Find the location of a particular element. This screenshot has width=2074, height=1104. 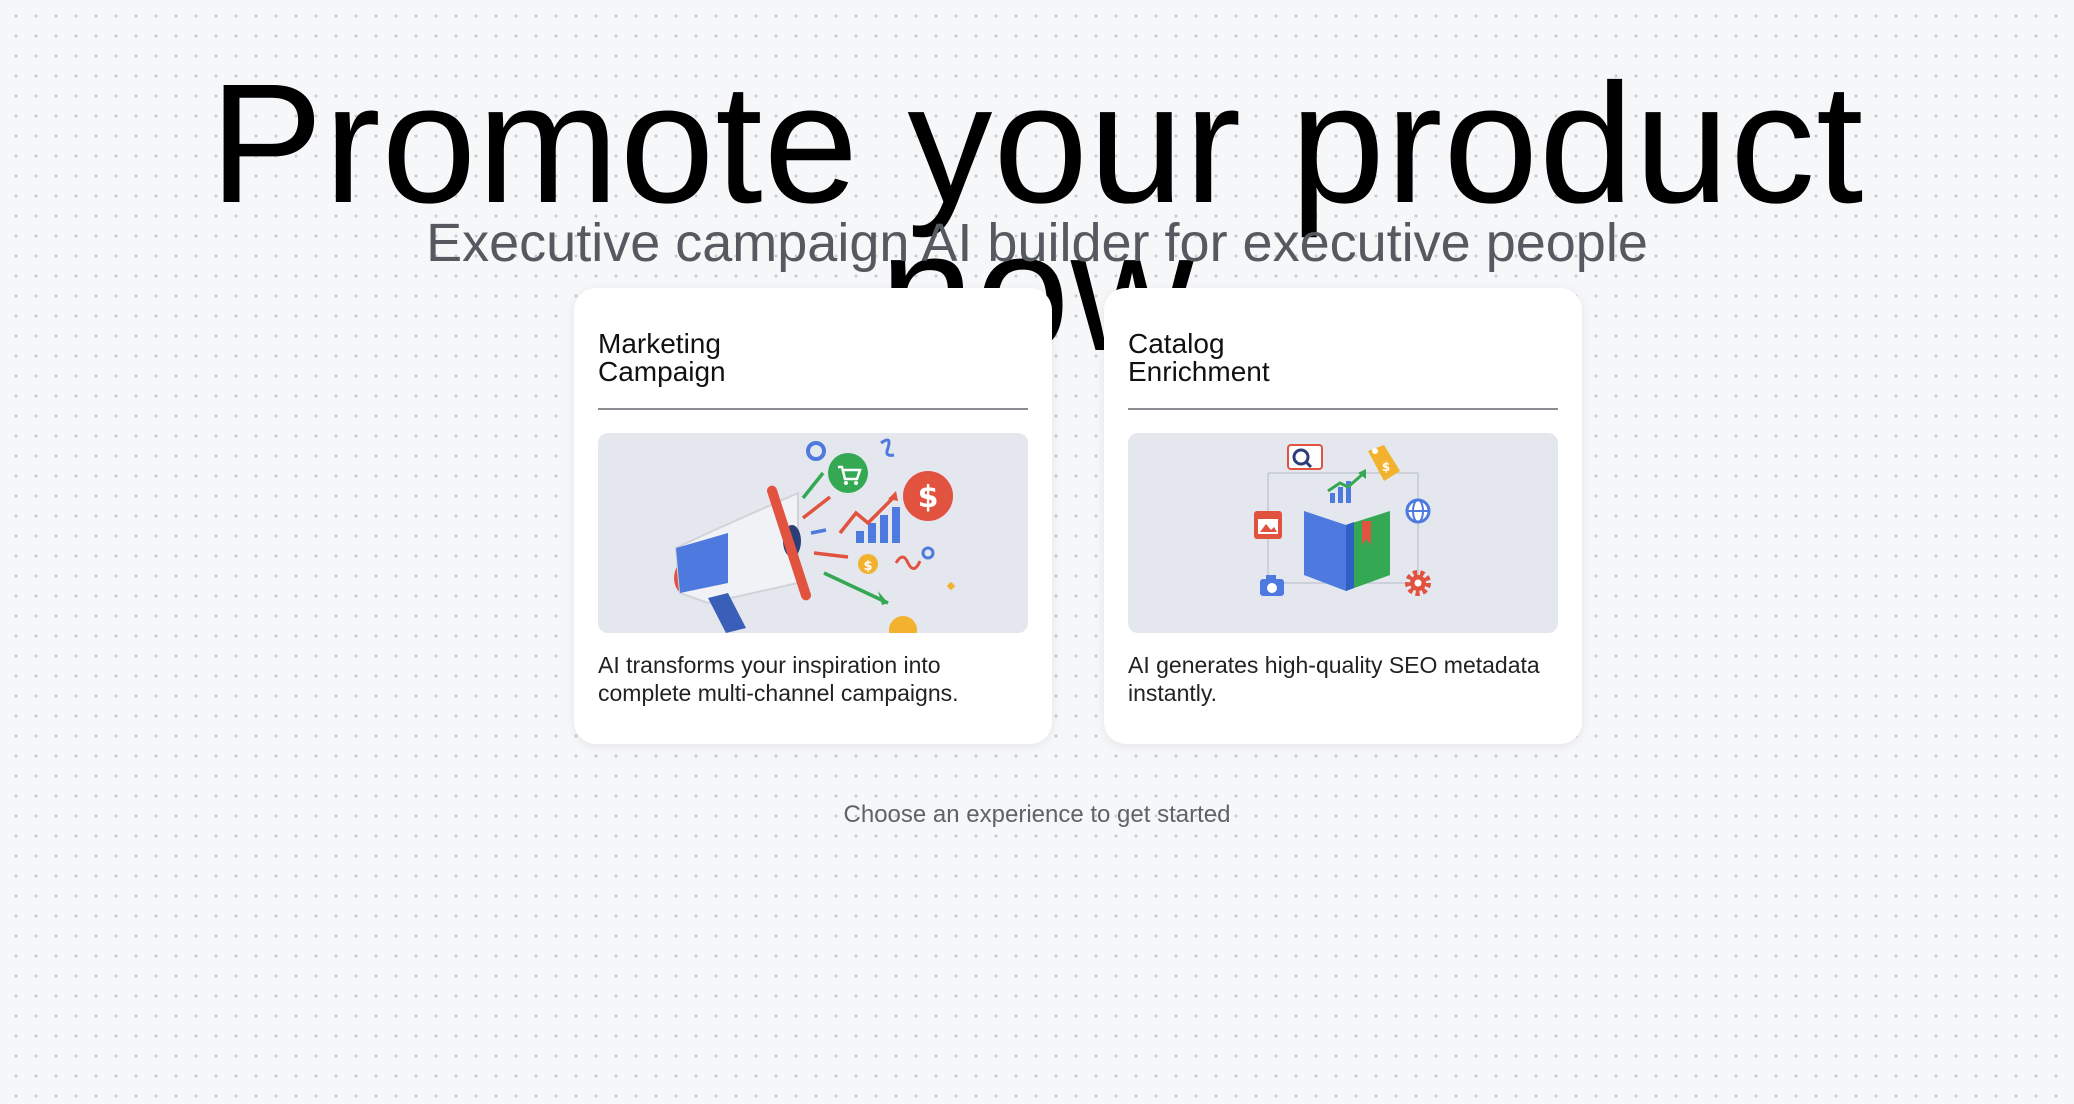

book-icon is located at coordinates (1347, 551).